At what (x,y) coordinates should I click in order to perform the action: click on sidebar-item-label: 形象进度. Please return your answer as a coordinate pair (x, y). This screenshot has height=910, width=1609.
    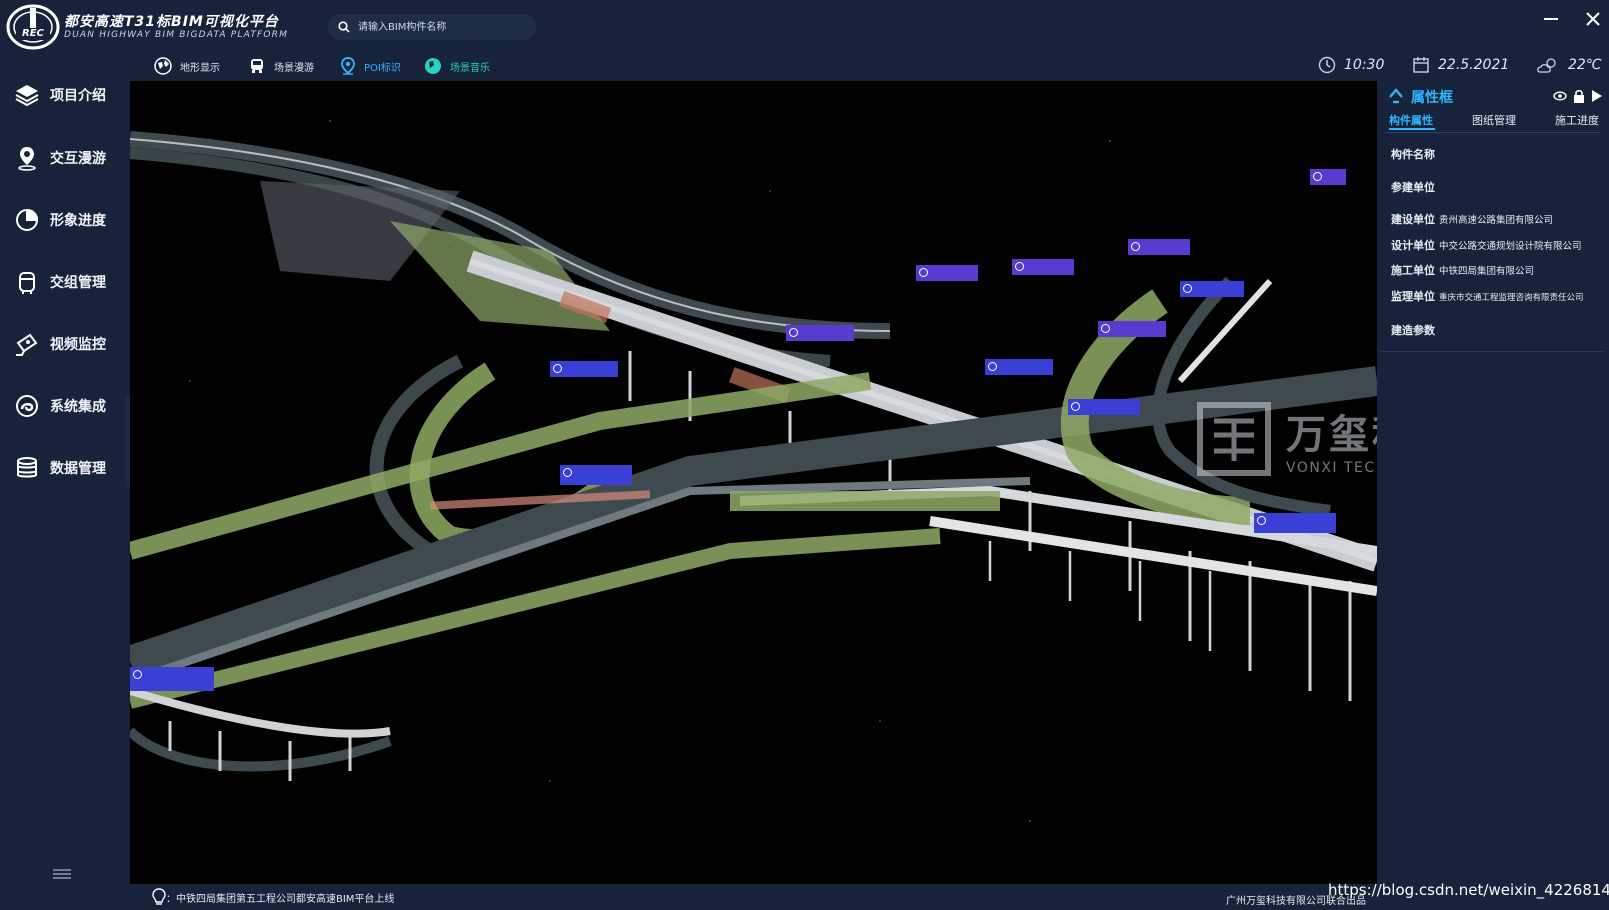
    Looking at the image, I should click on (78, 221).